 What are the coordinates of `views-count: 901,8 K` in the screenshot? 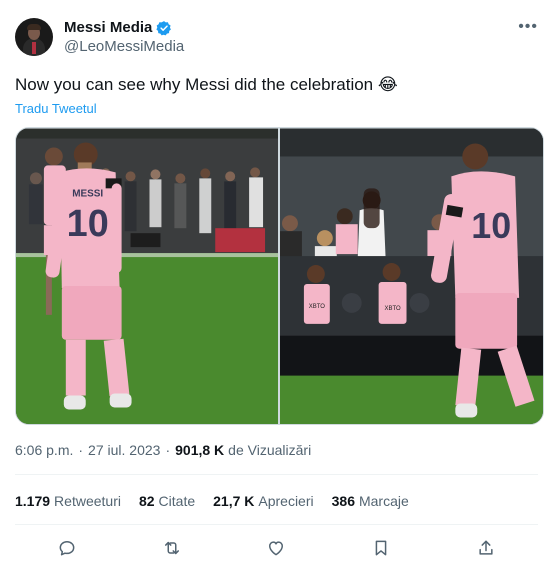 It's located at (200, 450).